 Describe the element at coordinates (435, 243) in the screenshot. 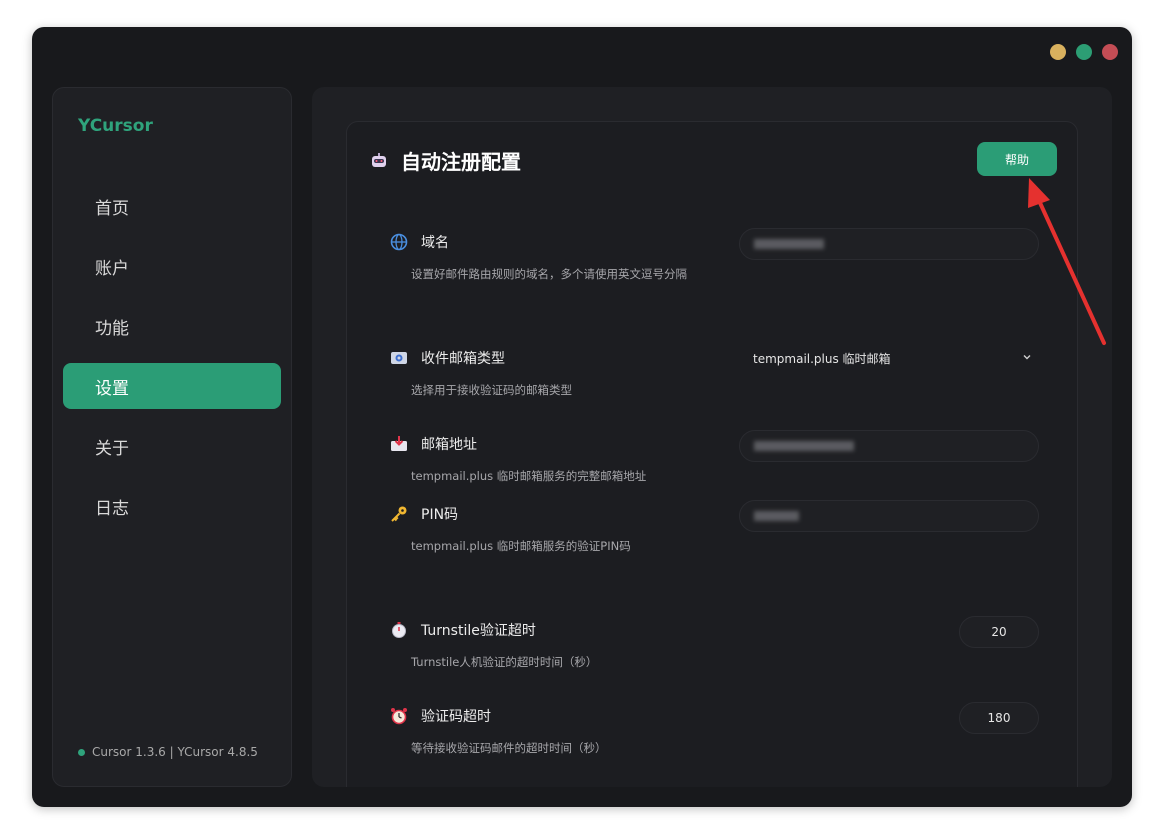

I see `setting-label: 域名` at that location.